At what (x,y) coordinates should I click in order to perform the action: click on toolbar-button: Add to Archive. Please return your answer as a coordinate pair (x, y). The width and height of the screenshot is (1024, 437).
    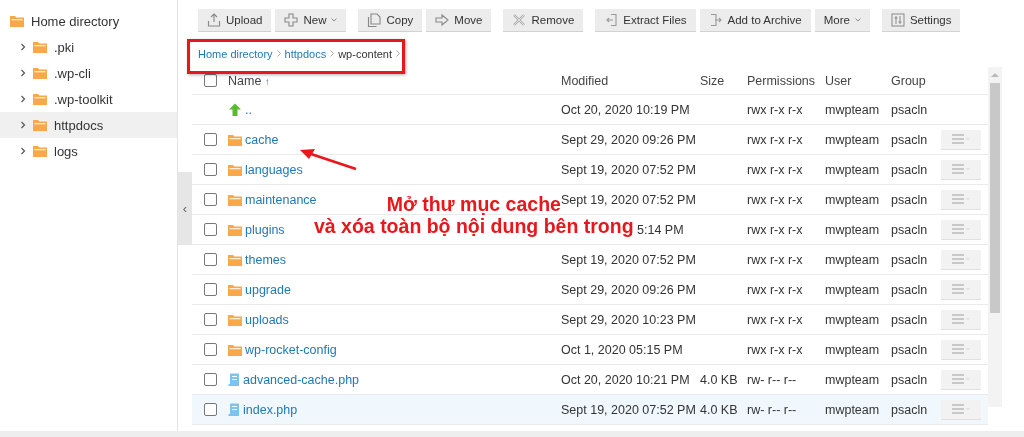
    Looking at the image, I should click on (755, 20).